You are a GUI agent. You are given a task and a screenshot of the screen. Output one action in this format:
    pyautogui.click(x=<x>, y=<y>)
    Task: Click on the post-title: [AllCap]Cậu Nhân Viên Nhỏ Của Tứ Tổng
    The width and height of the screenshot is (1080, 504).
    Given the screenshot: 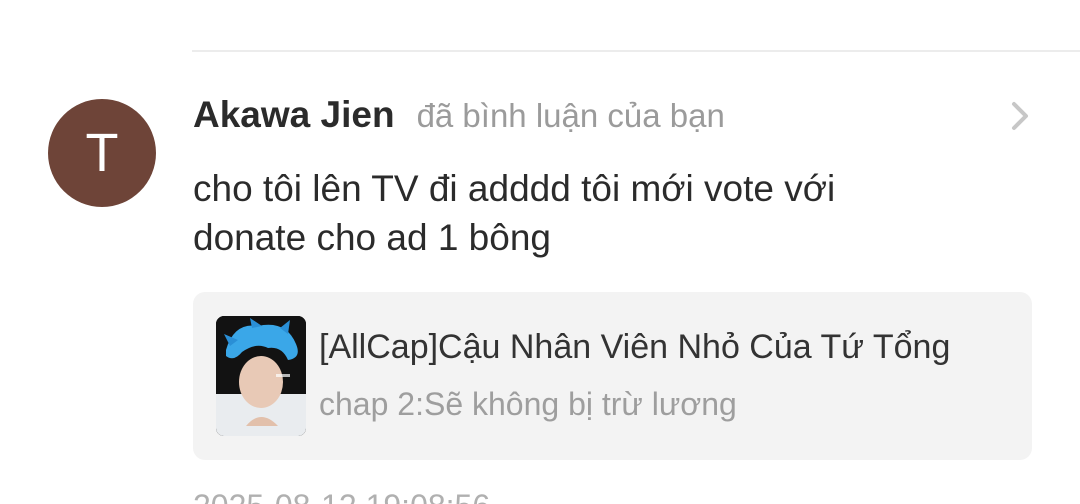 What is the action you would take?
    pyautogui.click(x=635, y=347)
    